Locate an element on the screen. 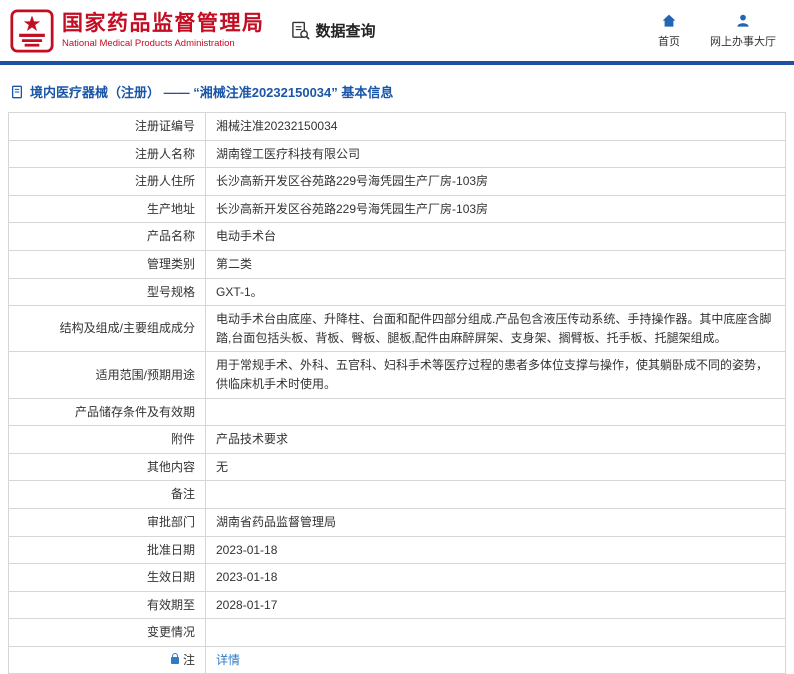 The width and height of the screenshot is (794, 674). row-label: 生效日期 is located at coordinates (107, 577).